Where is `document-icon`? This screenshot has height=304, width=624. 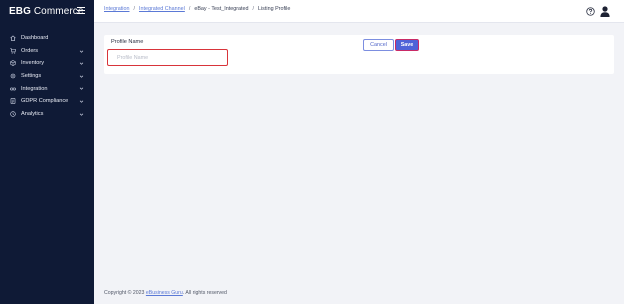 document-icon is located at coordinates (12, 101).